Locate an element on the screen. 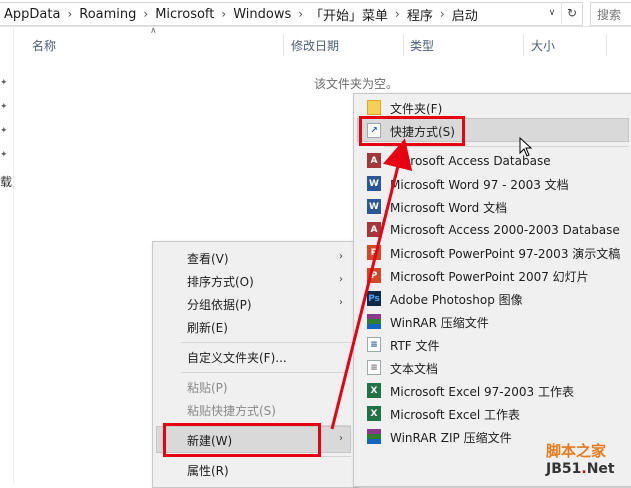 This screenshot has width=631, height=488. watermark-net: Net is located at coordinates (600, 469).